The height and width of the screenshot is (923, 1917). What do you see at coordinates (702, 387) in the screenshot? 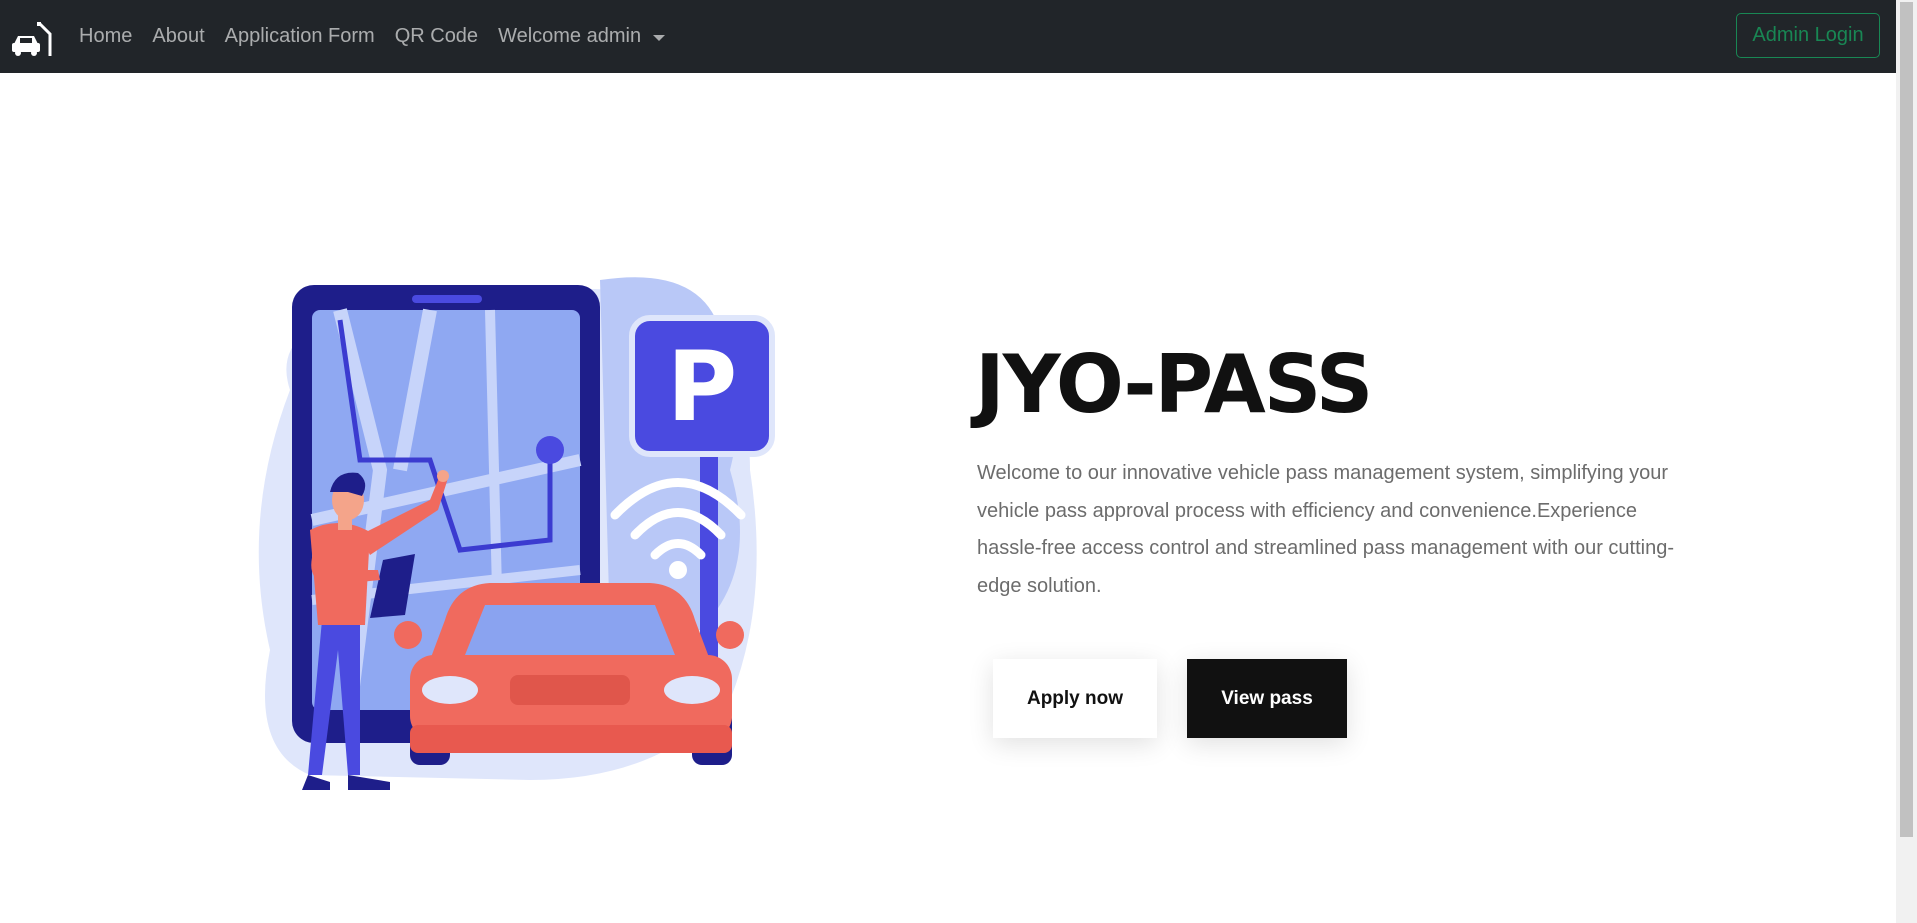
I see `parking-sign-letter: P` at bounding box center [702, 387].